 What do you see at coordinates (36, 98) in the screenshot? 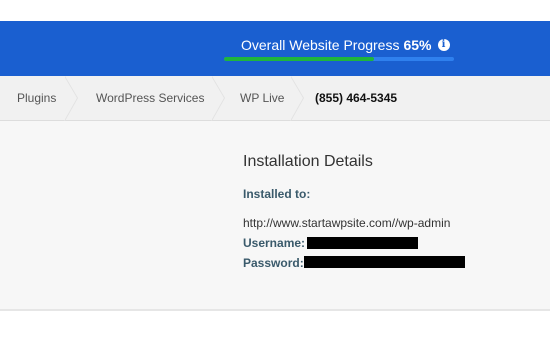
I see `breadcrumb-item-plugins: Plugins` at bounding box center [36, 98].